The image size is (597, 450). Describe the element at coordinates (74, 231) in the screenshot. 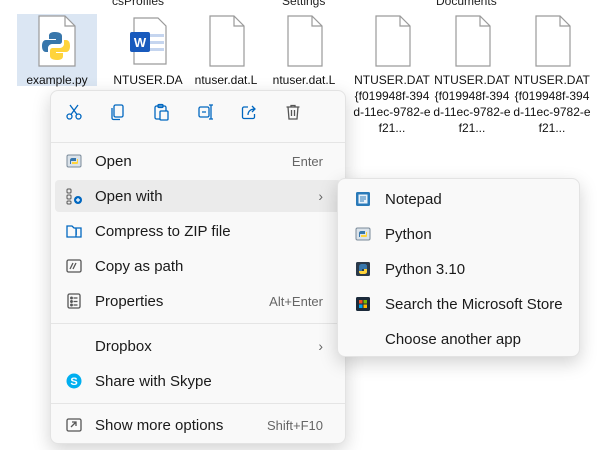

I see `zip-folder-icon` at that location.